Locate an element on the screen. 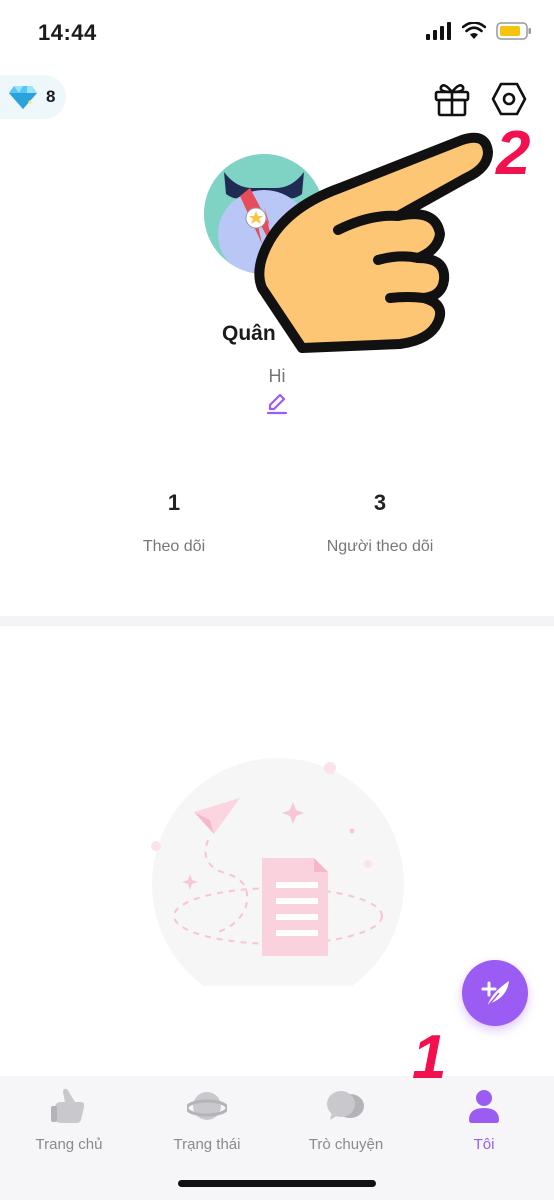 Image resolution: width=554 pixels, height=1200 pixels. settings-button is located at coordinates (509, 99).